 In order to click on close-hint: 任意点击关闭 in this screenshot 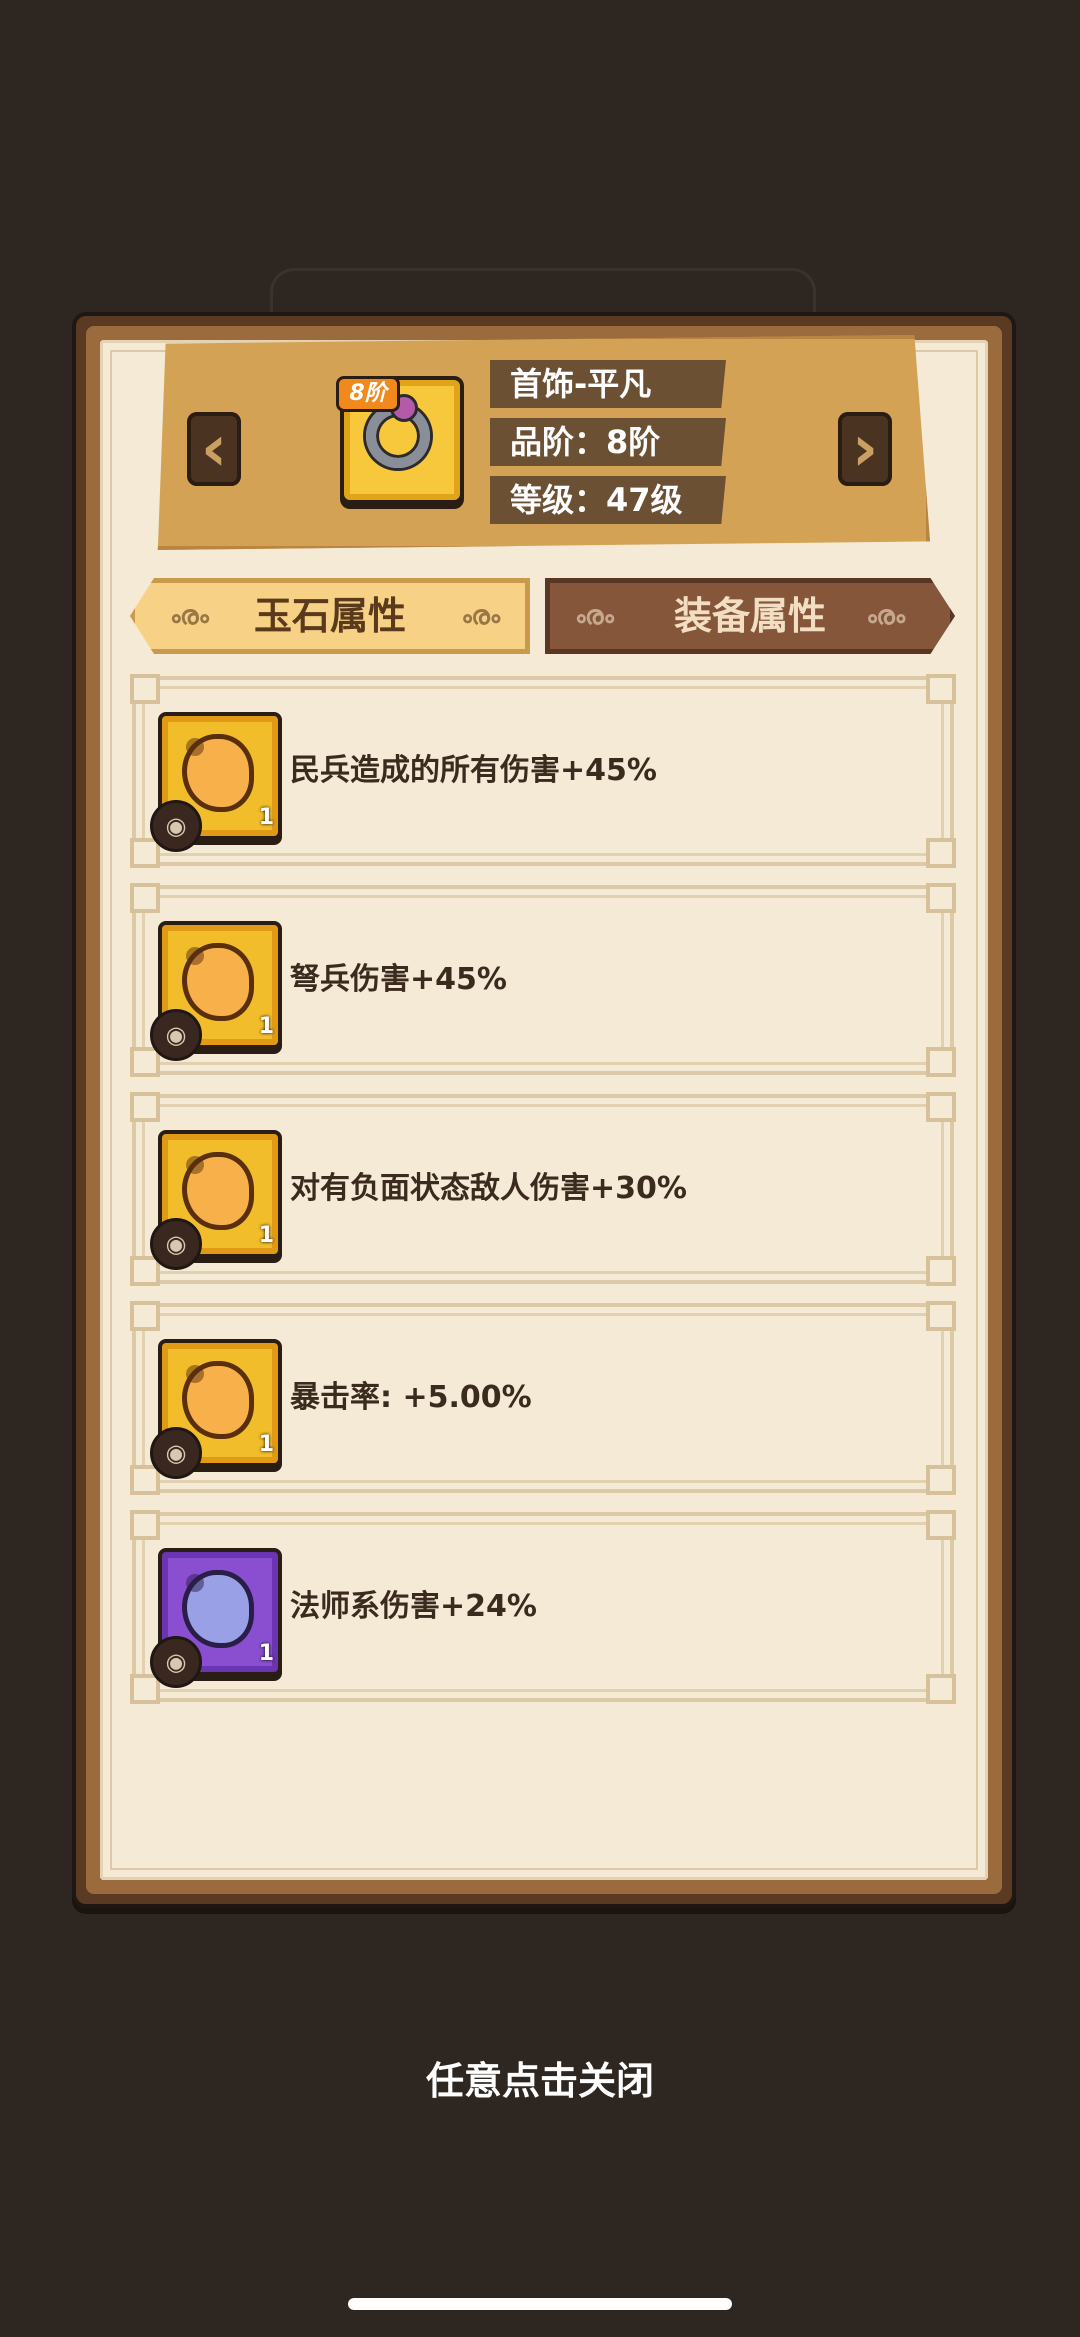, I will do `click(540, 2077)`.